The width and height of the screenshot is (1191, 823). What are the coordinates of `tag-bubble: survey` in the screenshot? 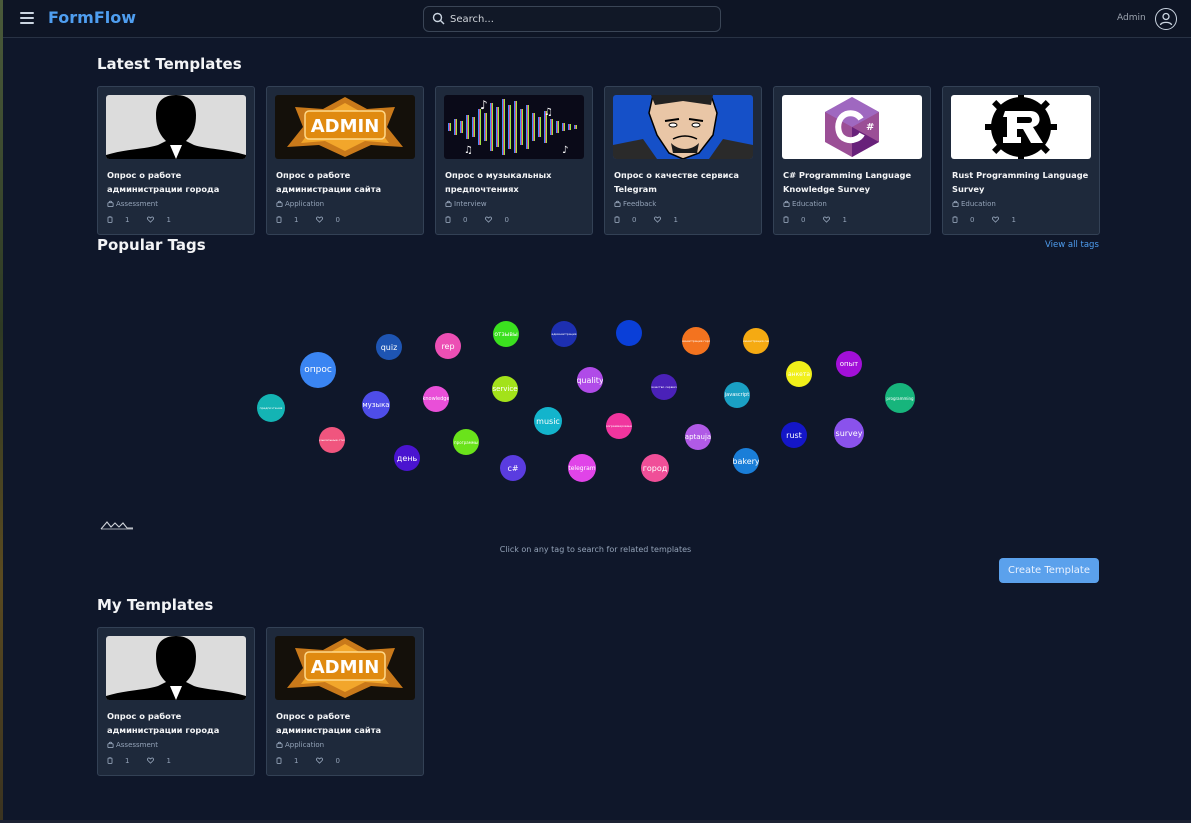 It's located at (849, 433).